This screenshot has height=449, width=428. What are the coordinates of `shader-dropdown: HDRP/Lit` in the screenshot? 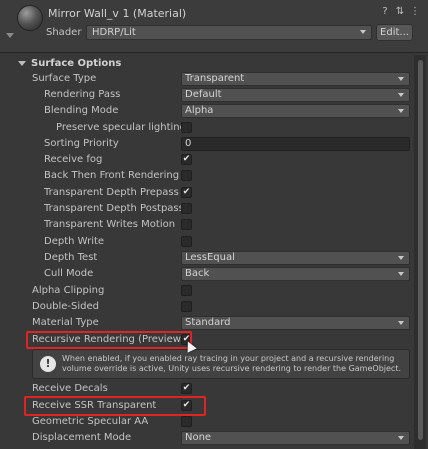 It's located at (229, 32).